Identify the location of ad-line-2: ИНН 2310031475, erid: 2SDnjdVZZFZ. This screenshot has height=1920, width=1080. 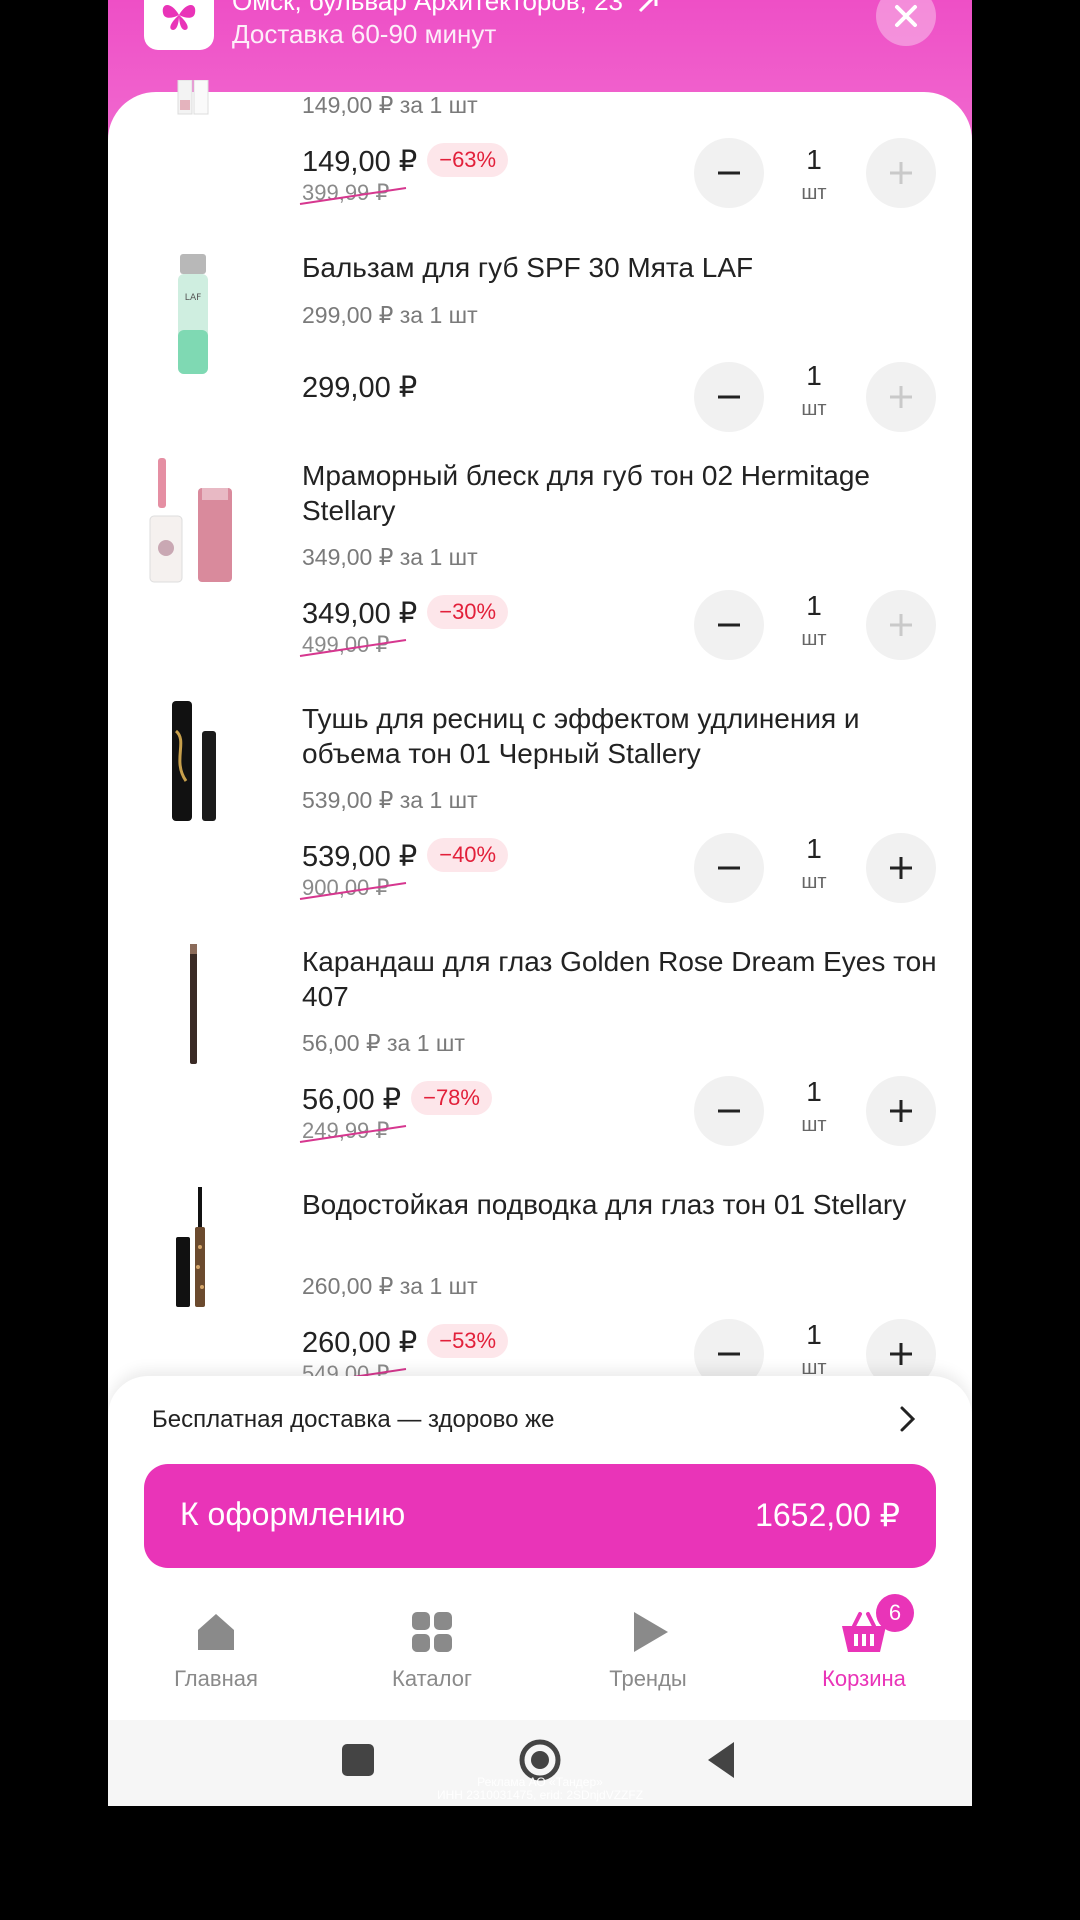
(540, 1795).